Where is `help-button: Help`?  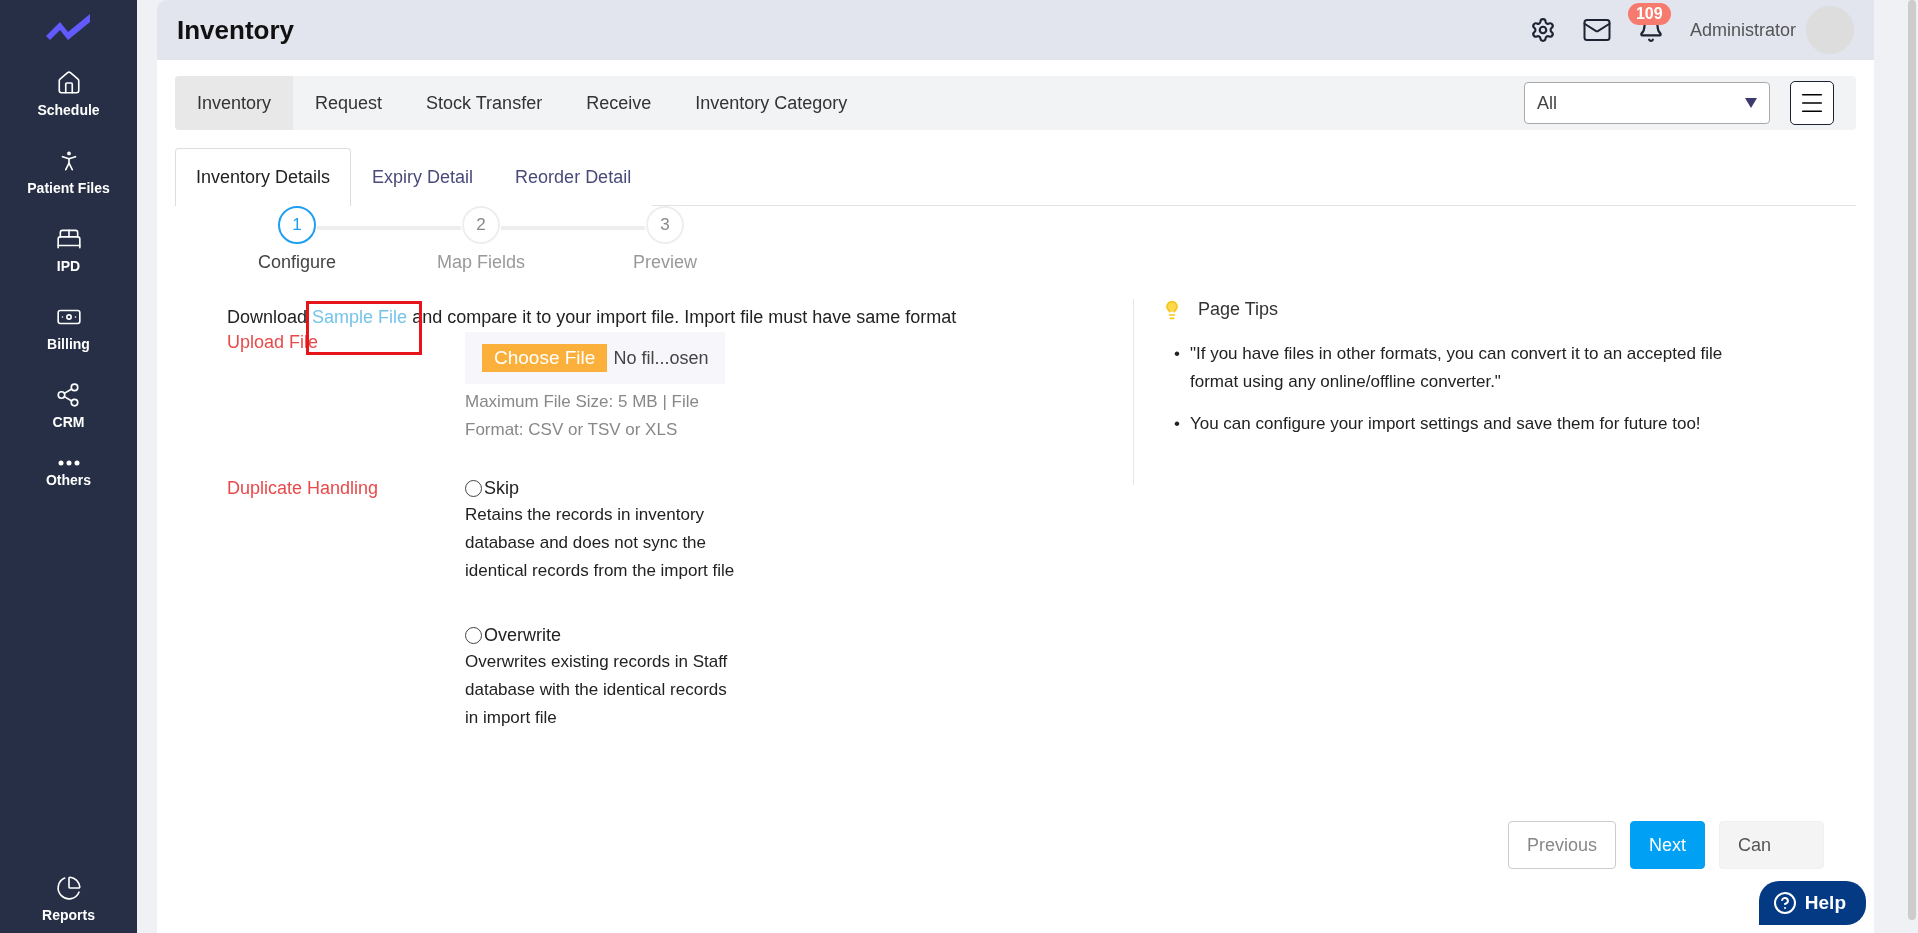
help-button: Help is located at coordinates (1812, 903).